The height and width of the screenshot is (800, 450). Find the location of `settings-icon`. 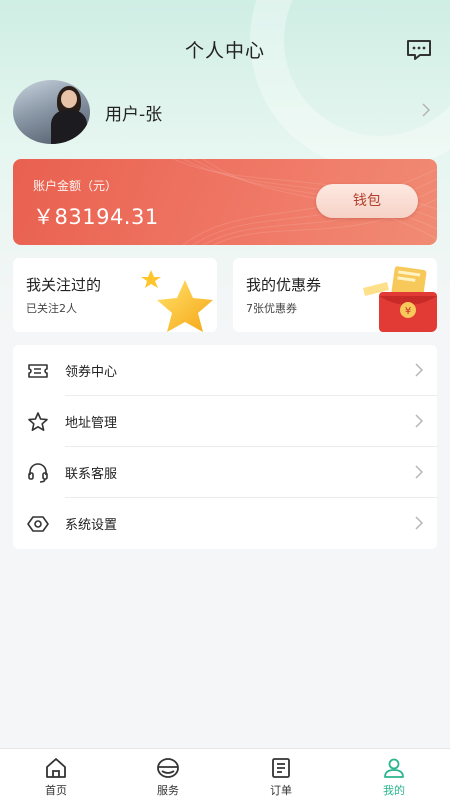

settings-icon is located at coordinates (38, 524).